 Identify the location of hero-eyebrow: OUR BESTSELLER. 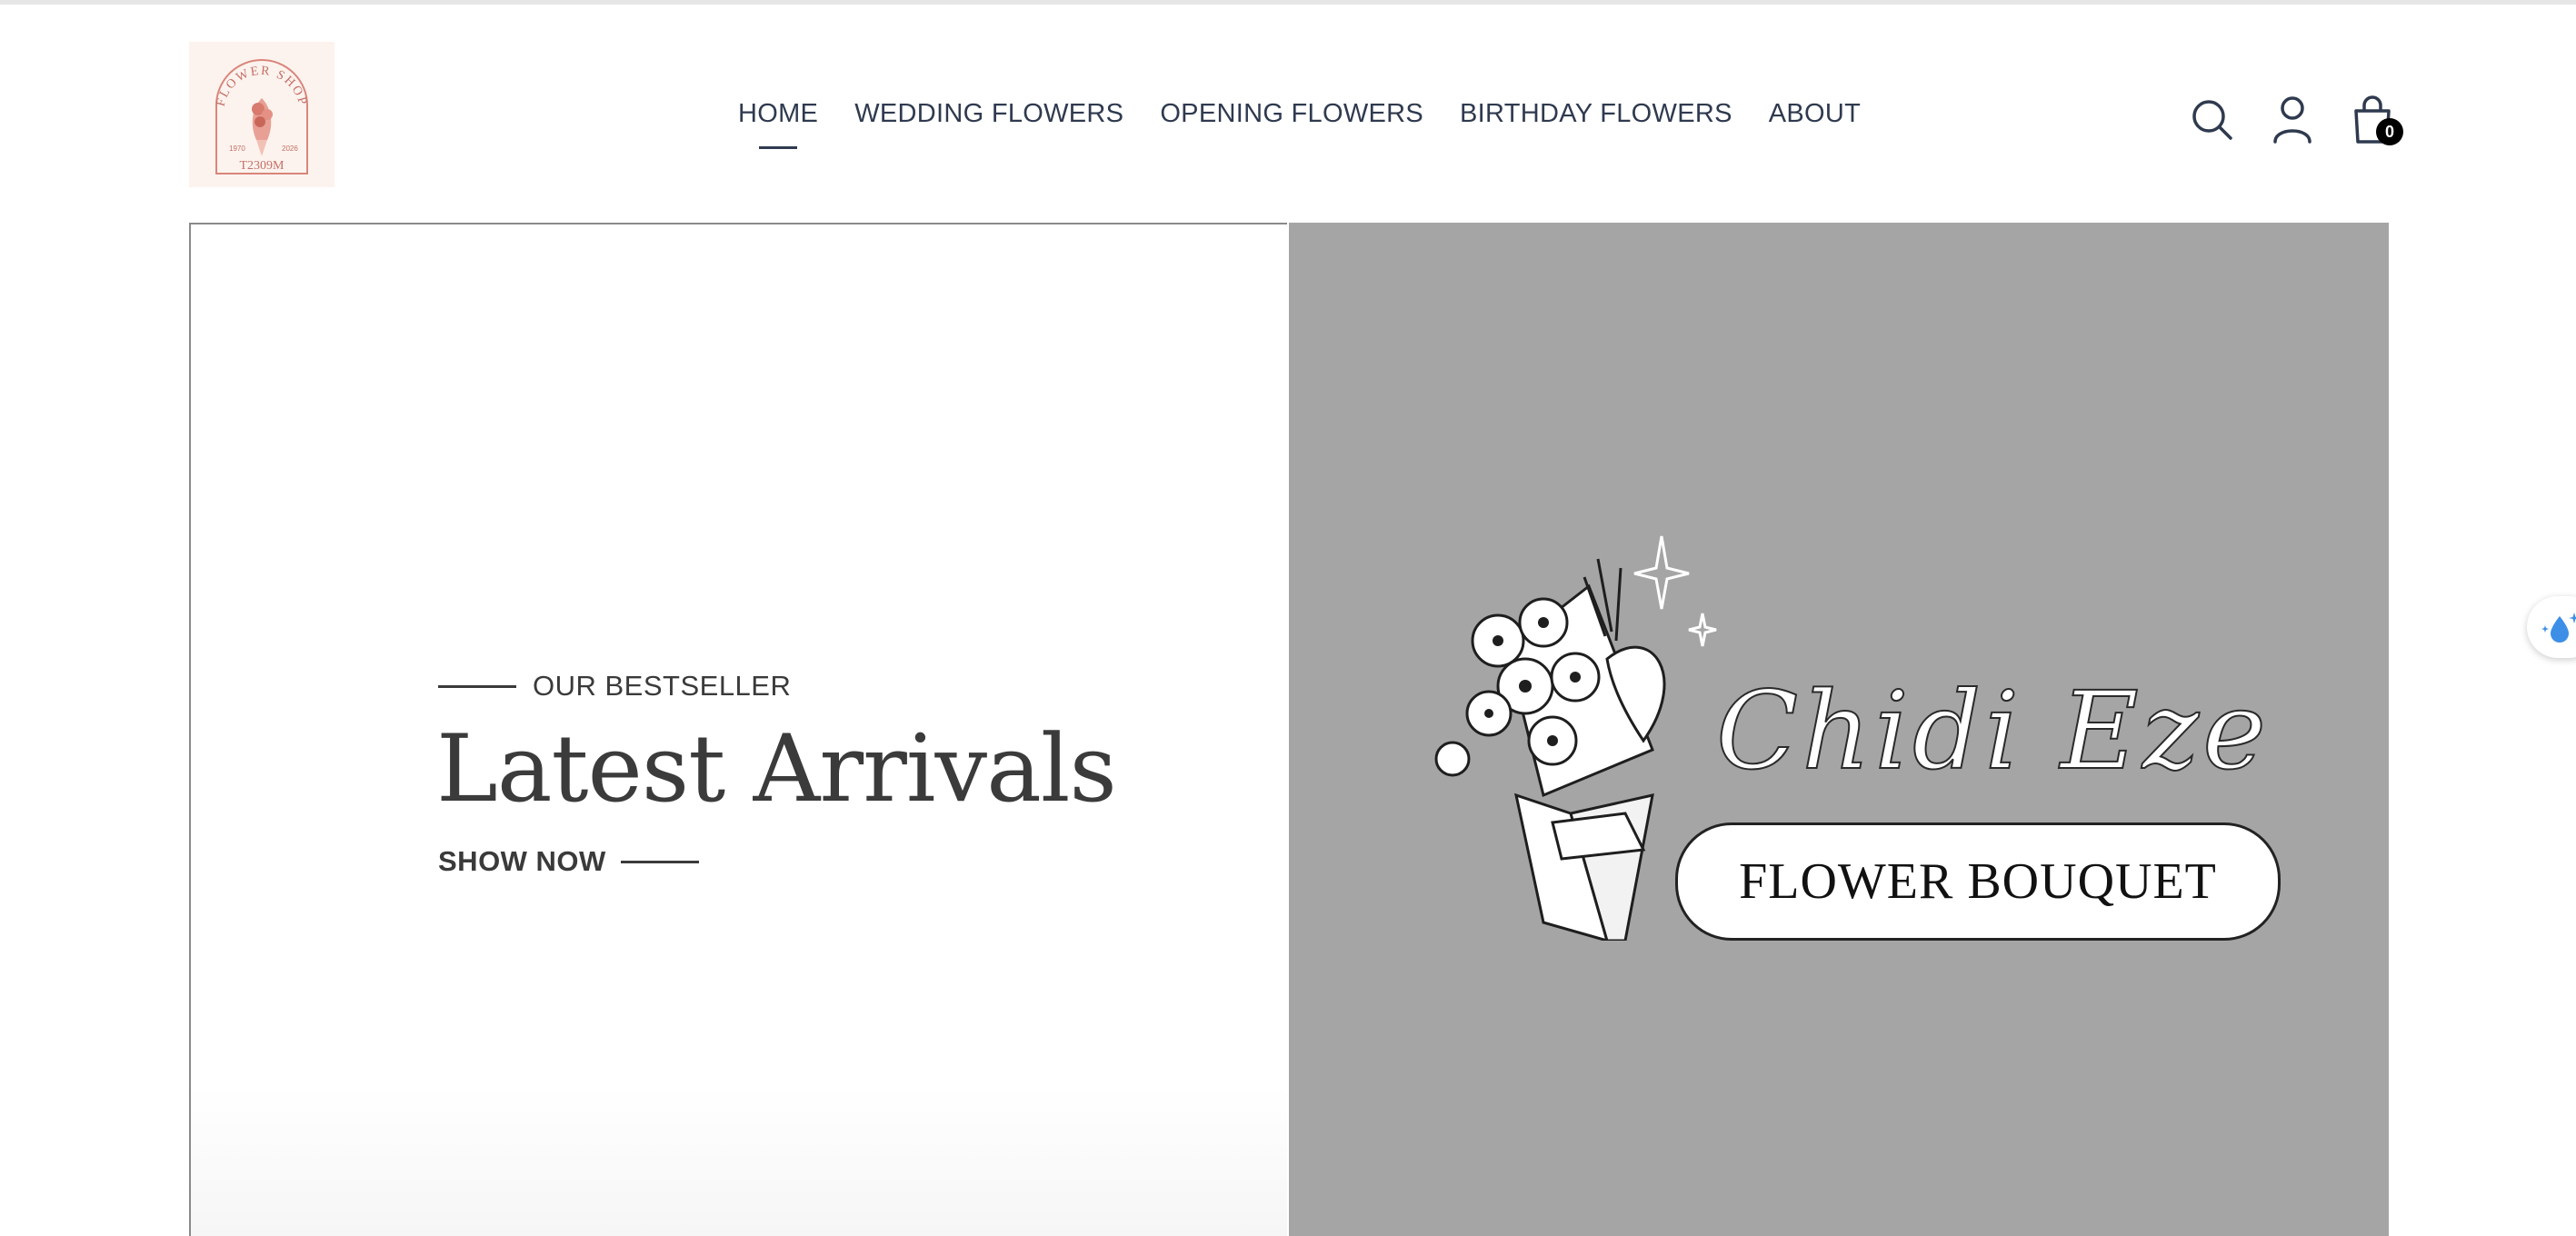
(614, 686).